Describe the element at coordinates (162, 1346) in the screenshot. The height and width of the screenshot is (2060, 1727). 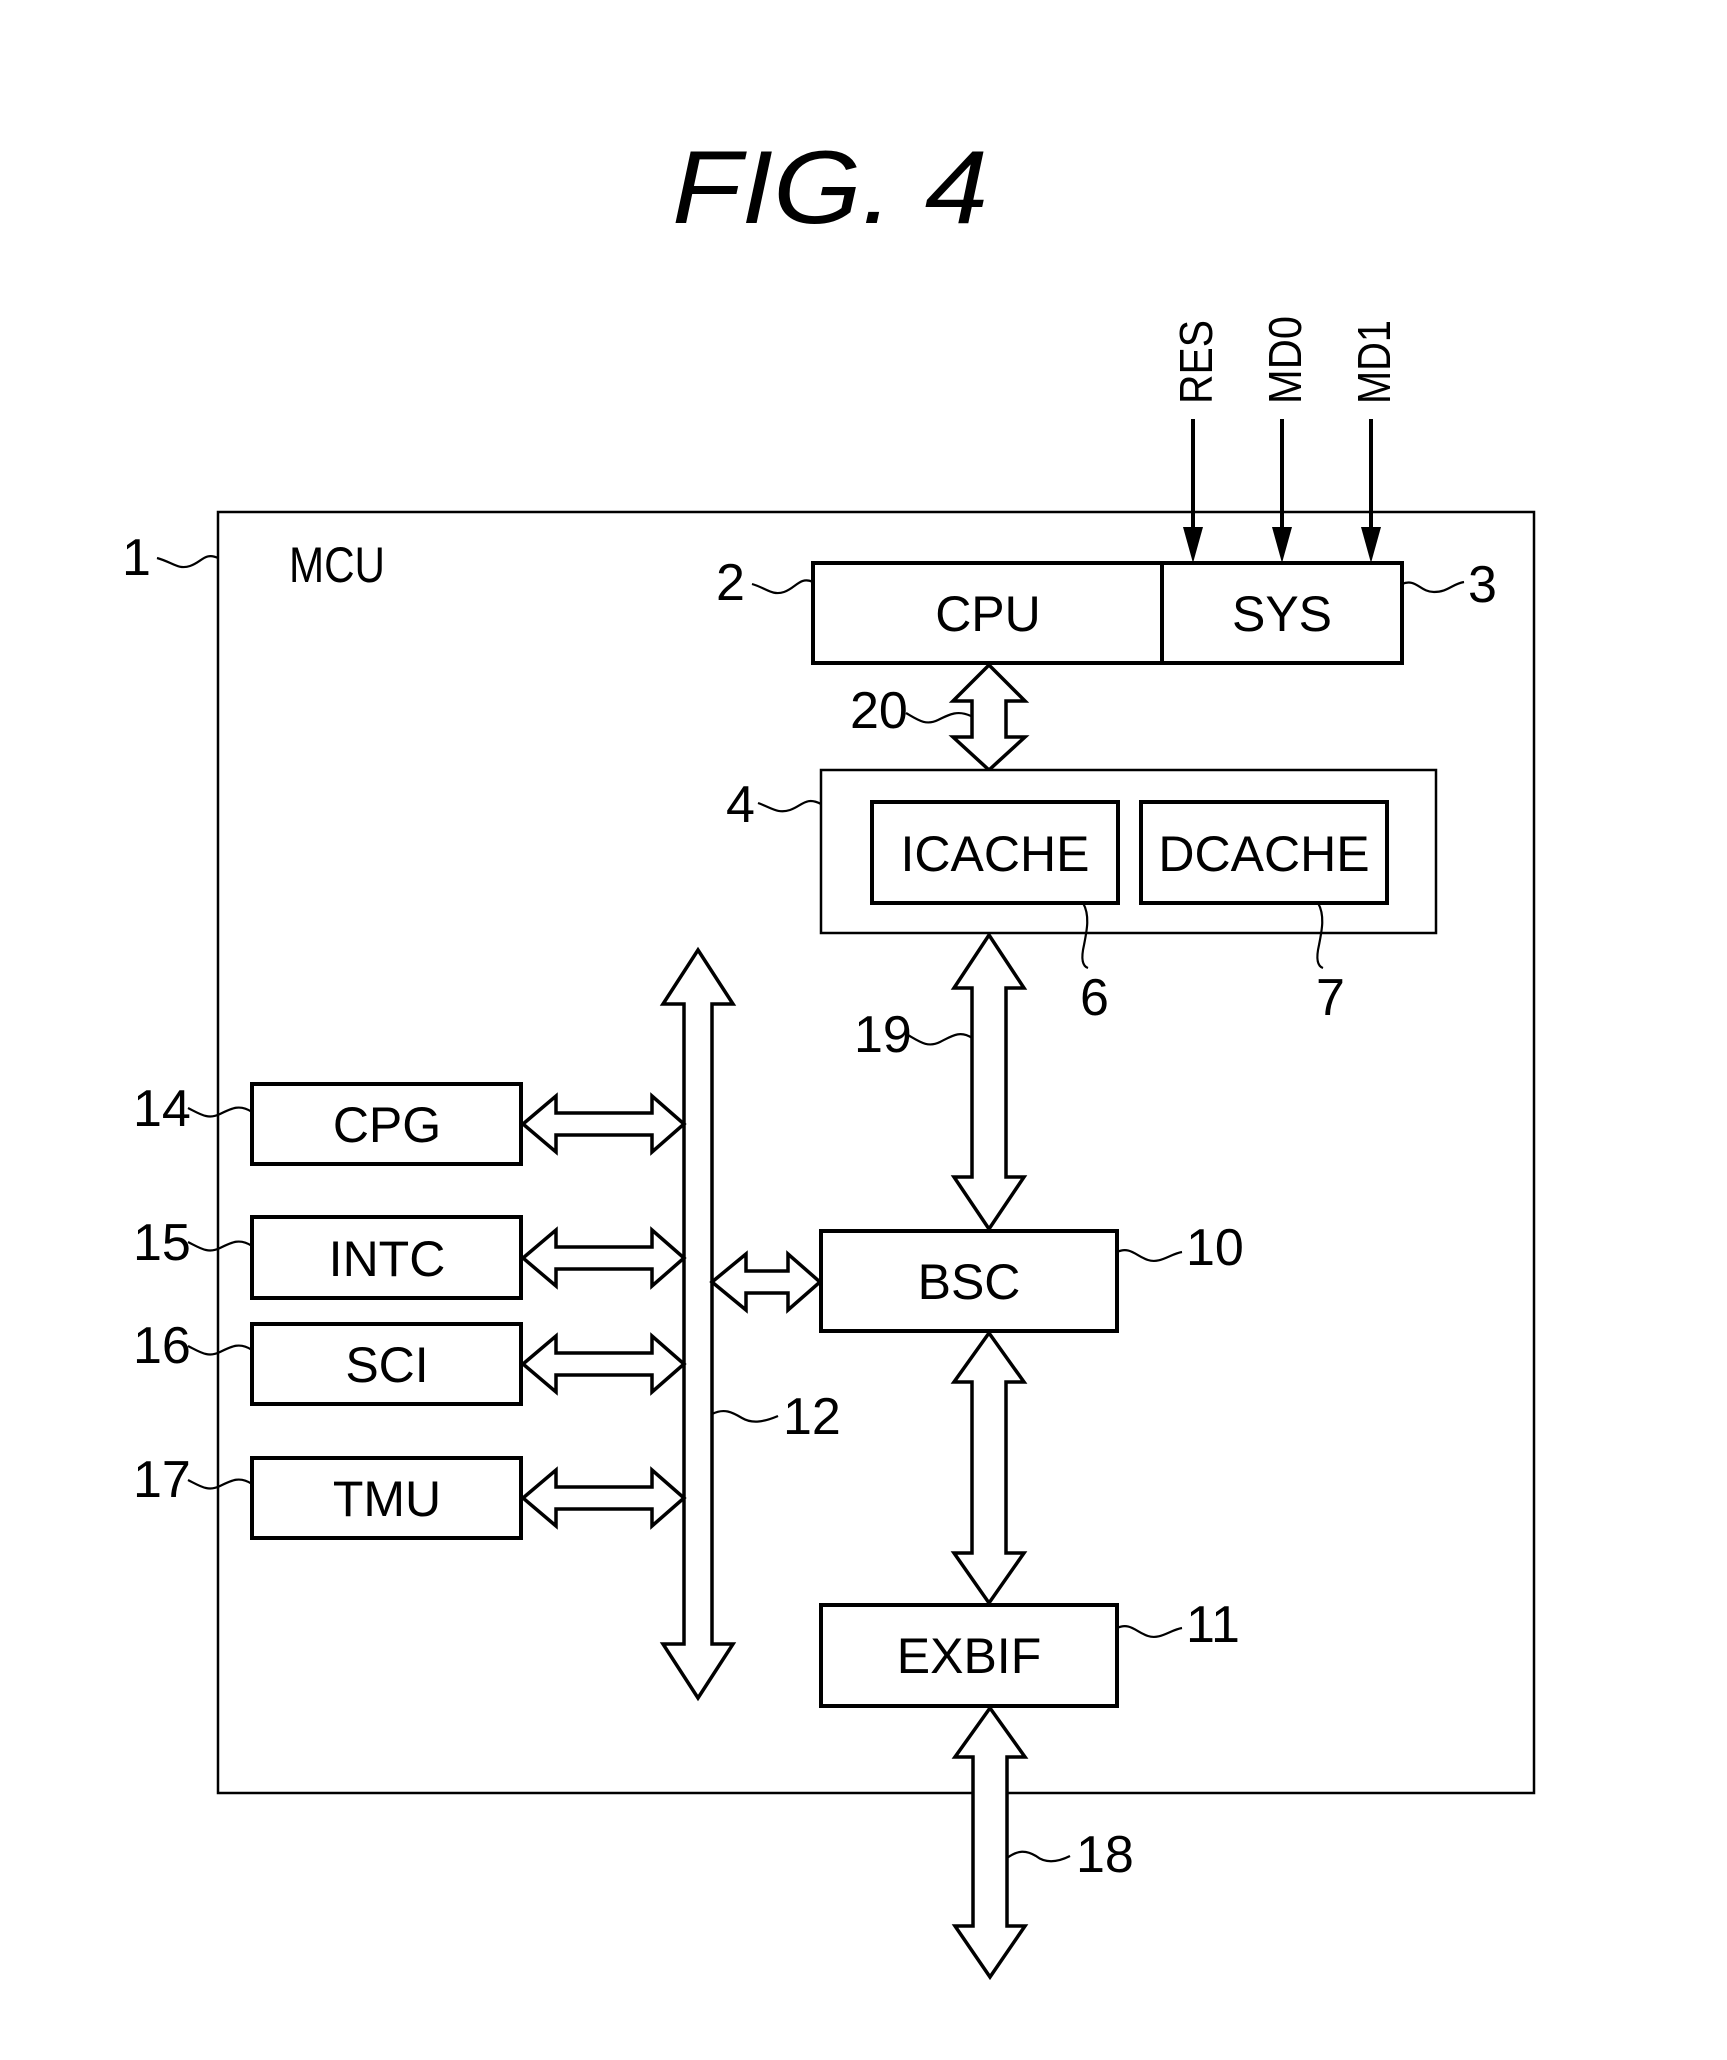
I see `ref-sci: 16` at that location.